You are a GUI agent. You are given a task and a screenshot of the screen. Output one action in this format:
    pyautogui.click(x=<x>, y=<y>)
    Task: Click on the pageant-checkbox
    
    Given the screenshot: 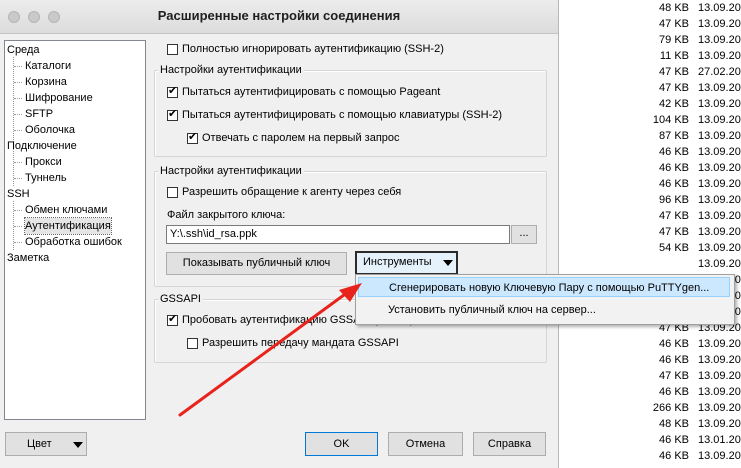 What is the action you would take?
    pyautogui.click(x=172, y=91)
    